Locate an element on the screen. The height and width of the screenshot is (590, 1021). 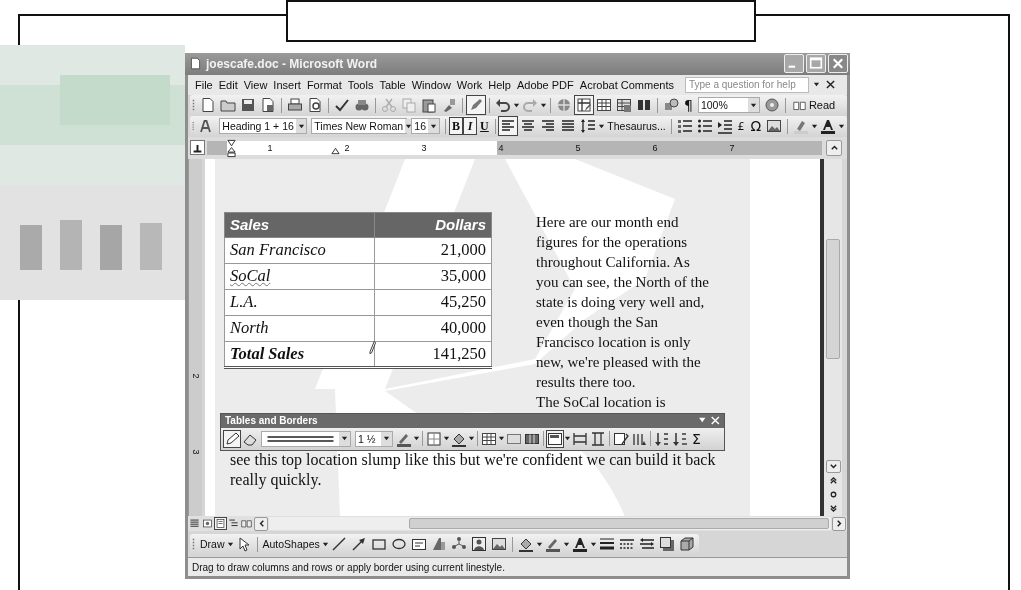
minimize-button is located at coordinates (794, 64).